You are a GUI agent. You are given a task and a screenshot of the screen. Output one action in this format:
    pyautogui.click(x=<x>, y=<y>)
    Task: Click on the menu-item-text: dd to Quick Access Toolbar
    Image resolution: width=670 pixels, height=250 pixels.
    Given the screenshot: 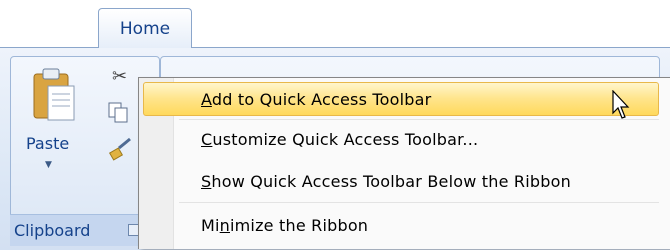 What is the action you would take?
    pyautogui.click(x=321, y=99)
    